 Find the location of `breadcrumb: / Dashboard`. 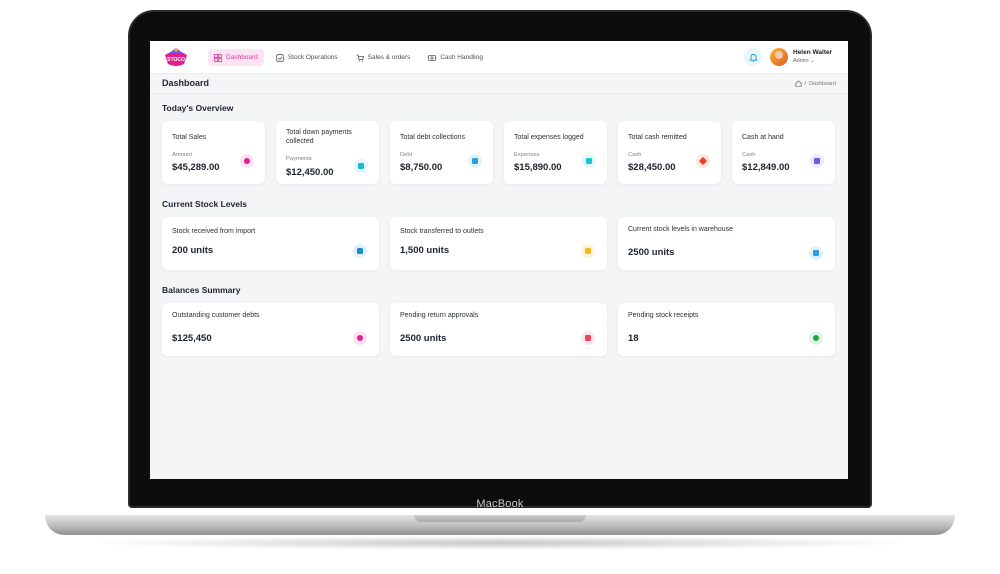

breadcrumb: / Dashboard is located at coordinates (815, 83).